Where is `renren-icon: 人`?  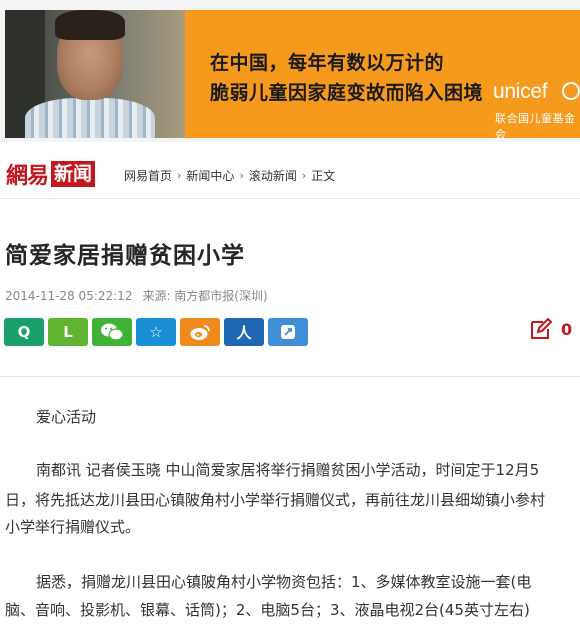
renren-icon: 人 is located at coordinates (244, 332).